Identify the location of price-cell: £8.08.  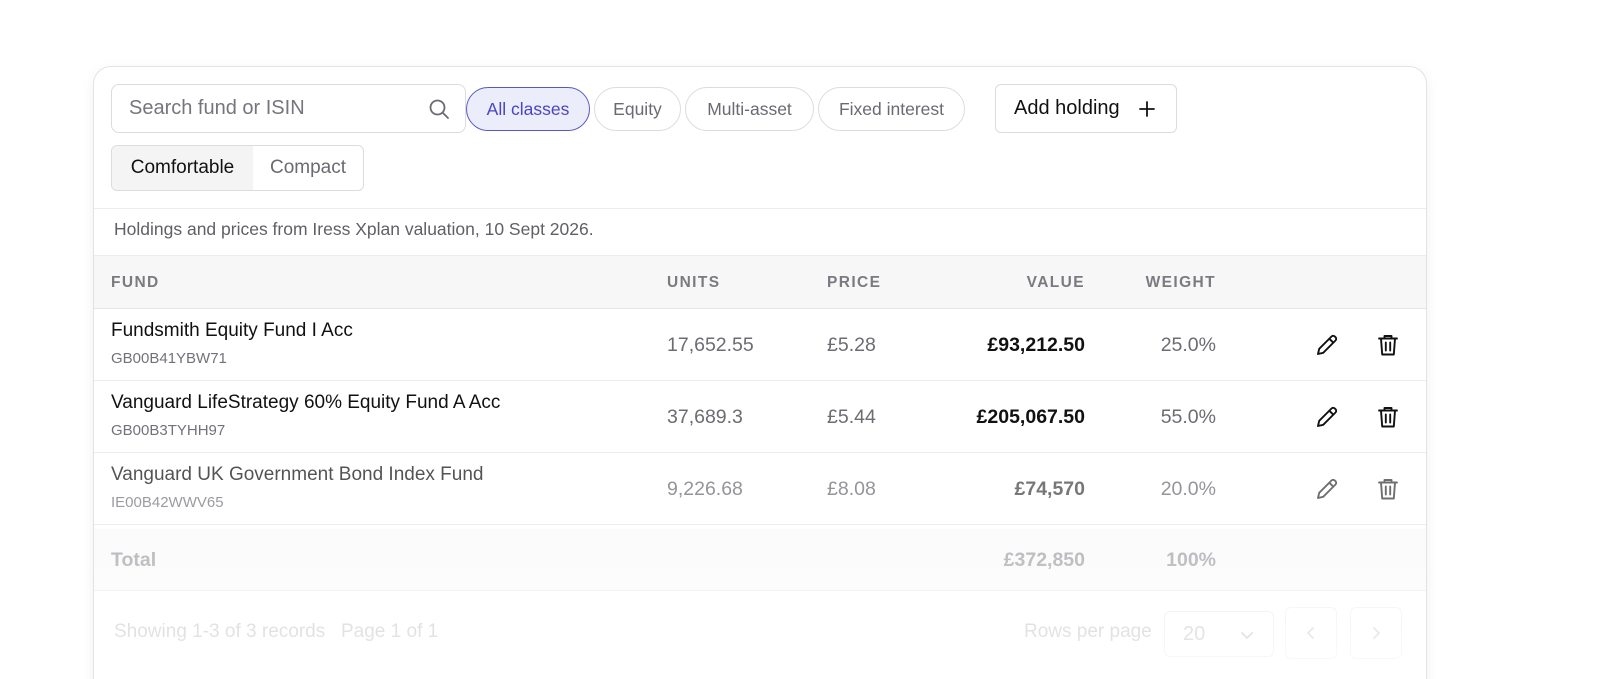
(851, 489).